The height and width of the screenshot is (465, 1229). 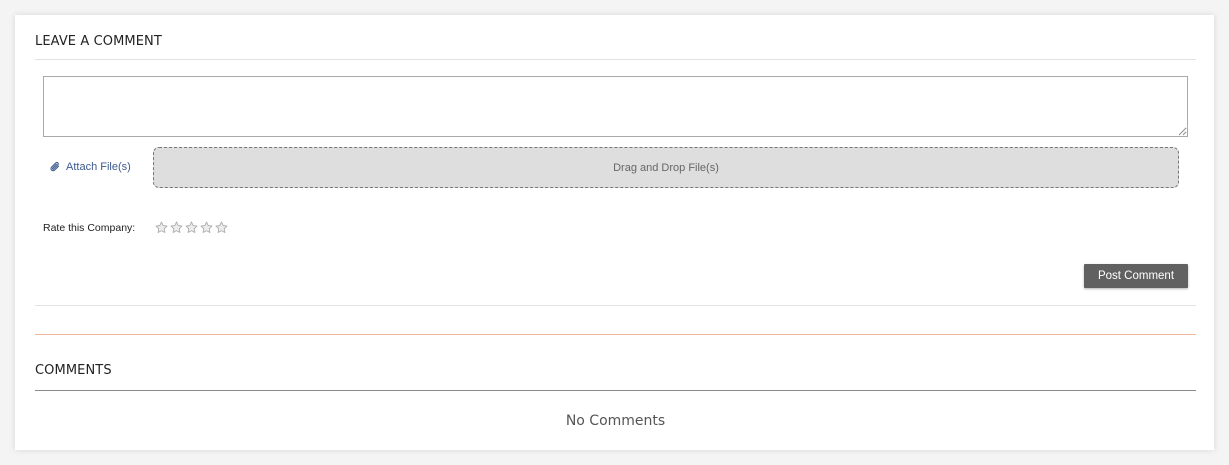 I want to click on comments-divider, so click(x=615, y=390).